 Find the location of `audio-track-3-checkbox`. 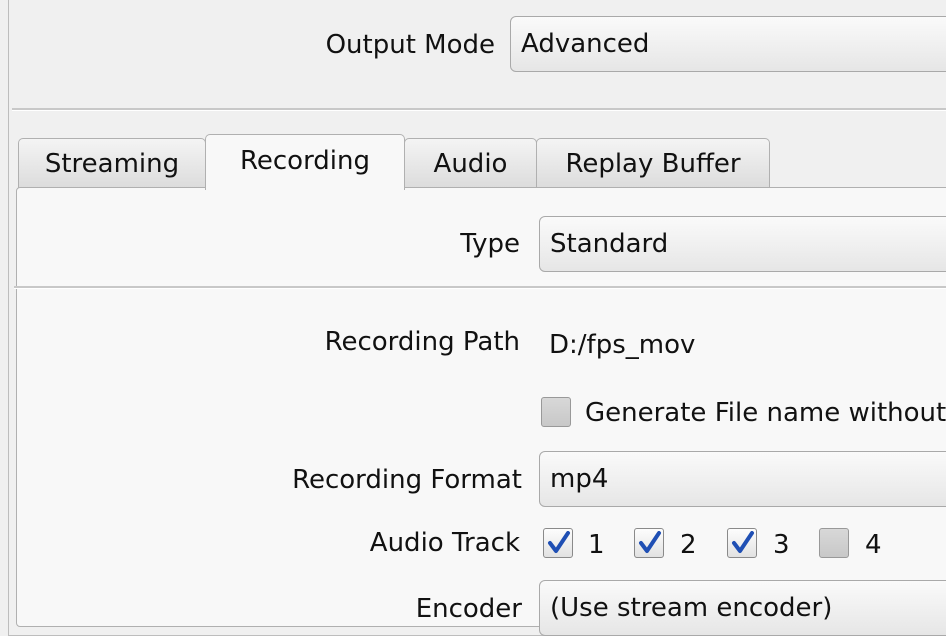

audio-track-3-checkbox is located at coordinates (742, 543).